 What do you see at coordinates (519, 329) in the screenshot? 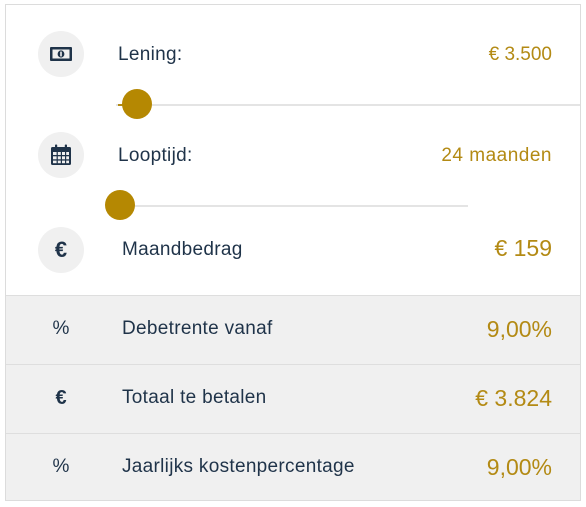
I see `interest-rate-value: 9,00%` at bounding box center [519, 329].